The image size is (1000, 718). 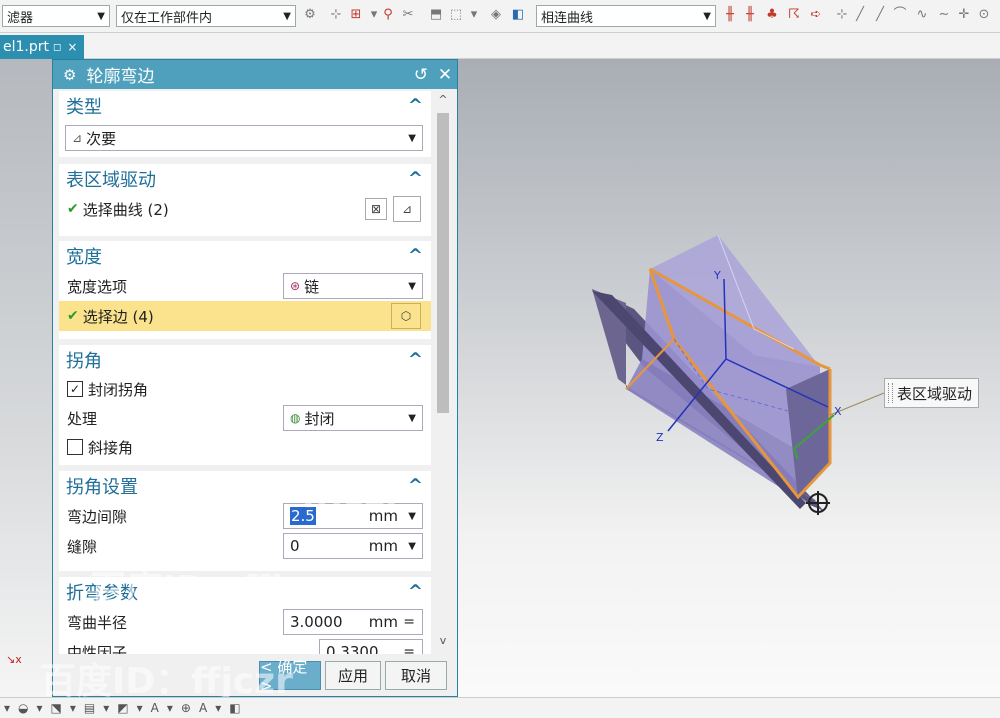 I want to click on scissors-icon: ✂, so click(x=408, y=15).